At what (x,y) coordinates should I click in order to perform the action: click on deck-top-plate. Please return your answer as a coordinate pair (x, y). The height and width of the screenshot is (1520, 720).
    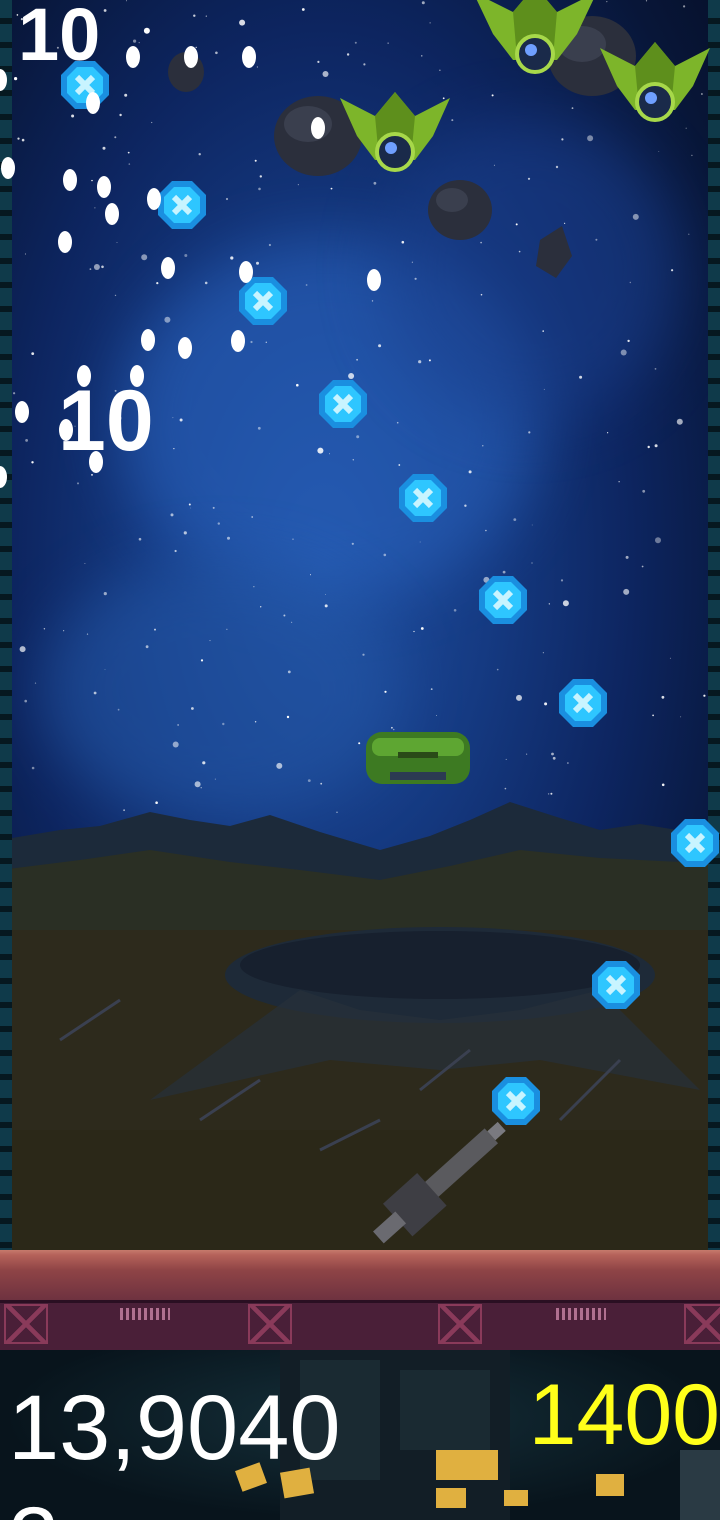
    Looking at the image, I should click on (360, 1275).